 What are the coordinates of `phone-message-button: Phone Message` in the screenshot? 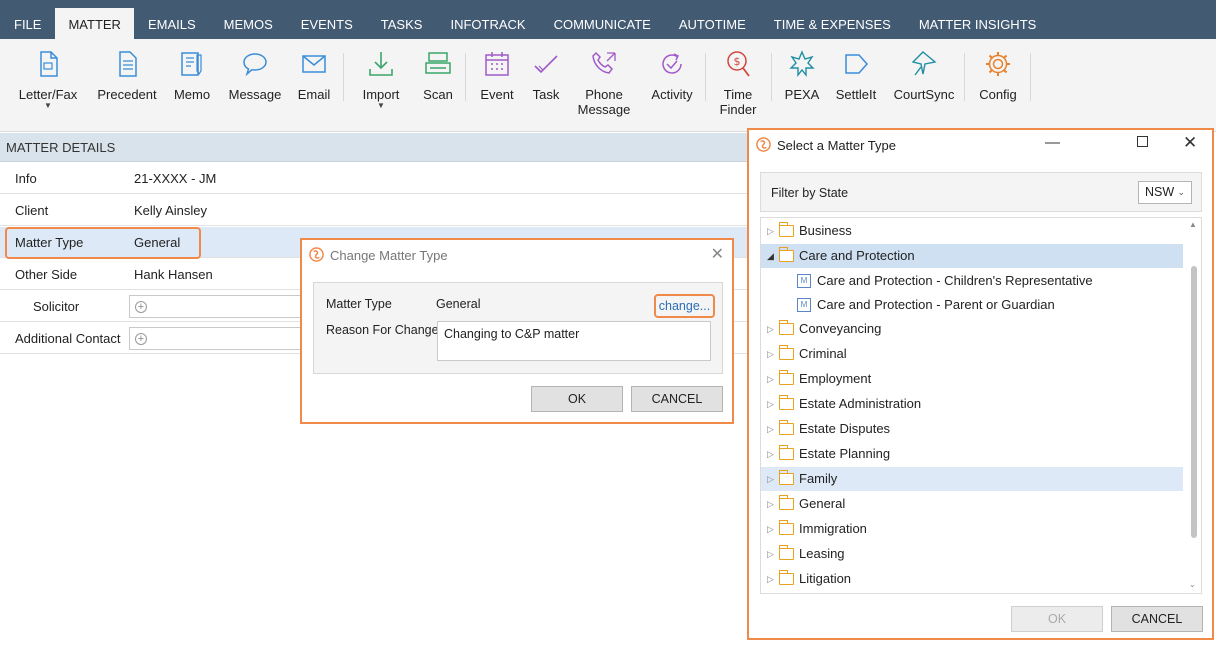 It's located at (604, 83).